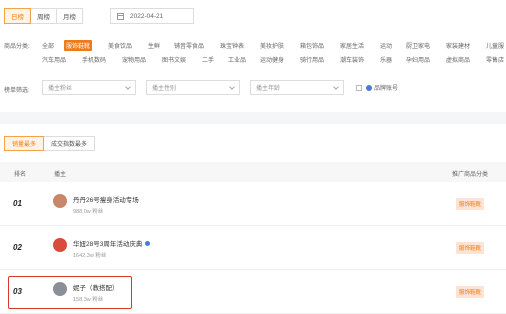 This screenshot has width=506, height=314. Describe the element at coordinates (369, 87) in the screenshot. I see `brand-icon` at that location.